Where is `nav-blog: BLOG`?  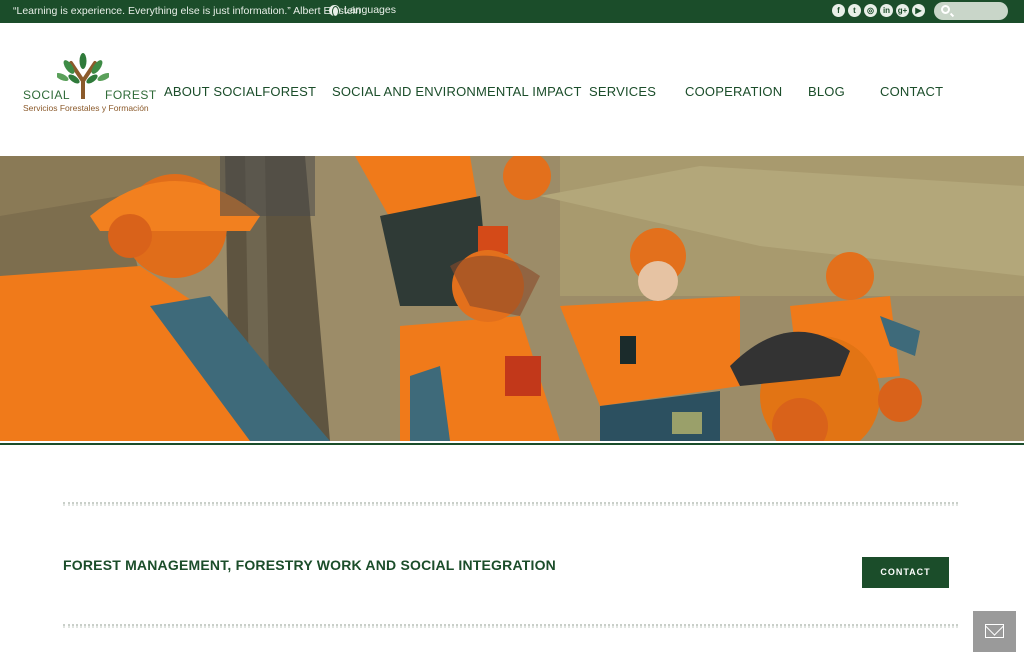 nav-blog: BLOG is located at coordinates (826, 91).